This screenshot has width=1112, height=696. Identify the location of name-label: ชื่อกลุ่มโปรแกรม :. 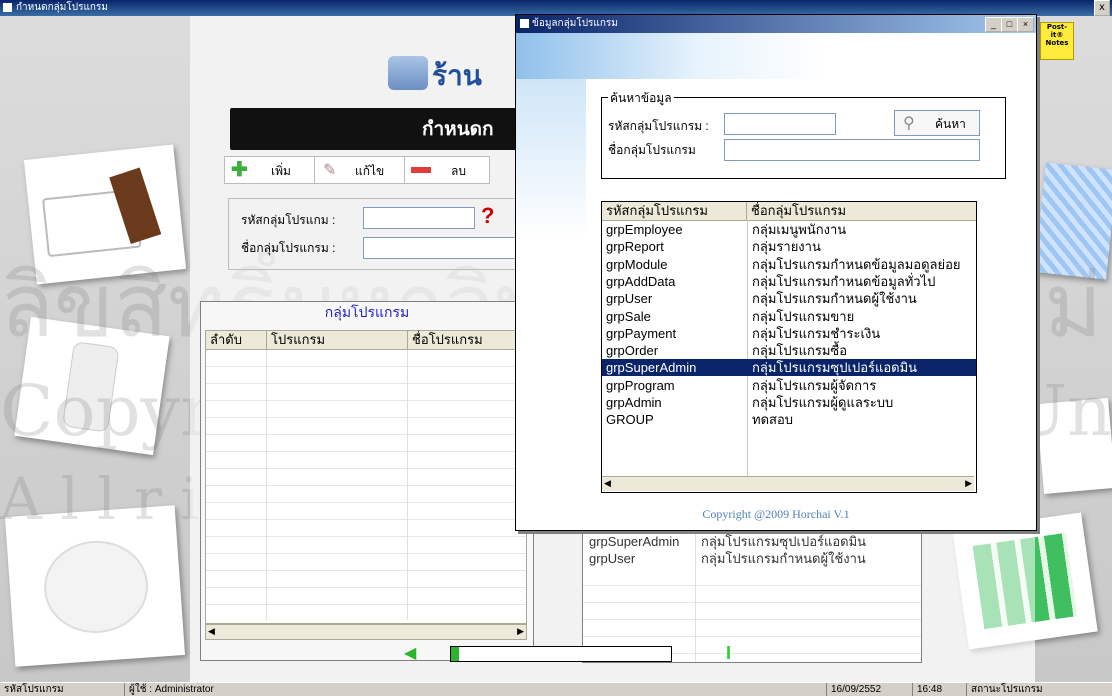
(288, 248).